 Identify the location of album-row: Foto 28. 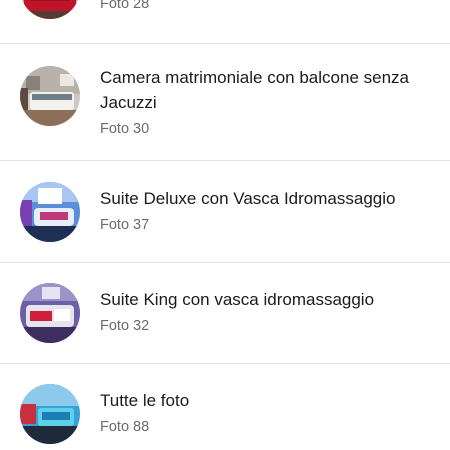
(225, 22).